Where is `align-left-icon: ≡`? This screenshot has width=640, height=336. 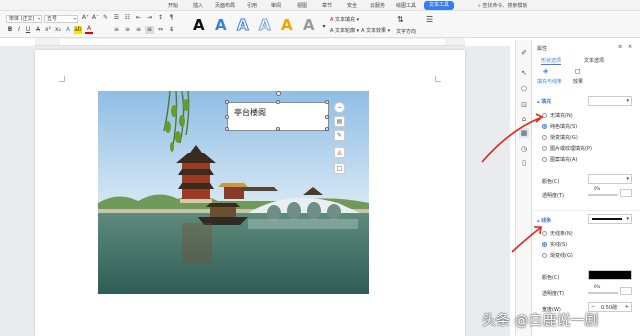 align-left-icon: ≡ is located at coordinates (116, 30).